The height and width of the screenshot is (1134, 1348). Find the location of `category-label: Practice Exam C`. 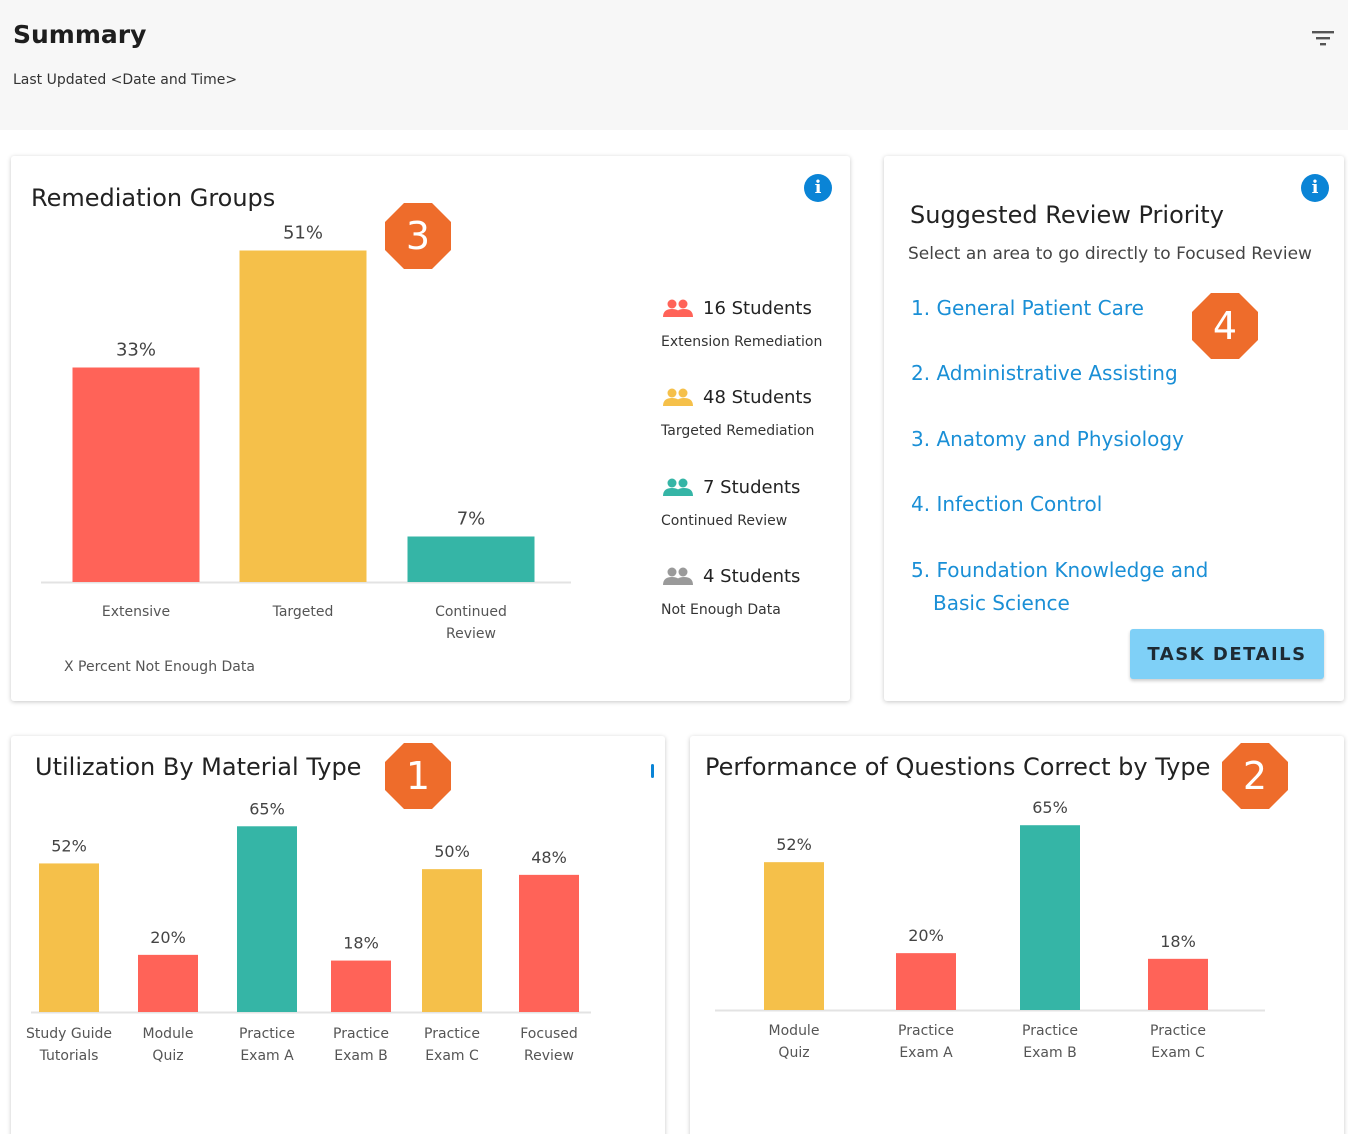

category-label: Practice Exam C is located at coordinates (1178, 1042).